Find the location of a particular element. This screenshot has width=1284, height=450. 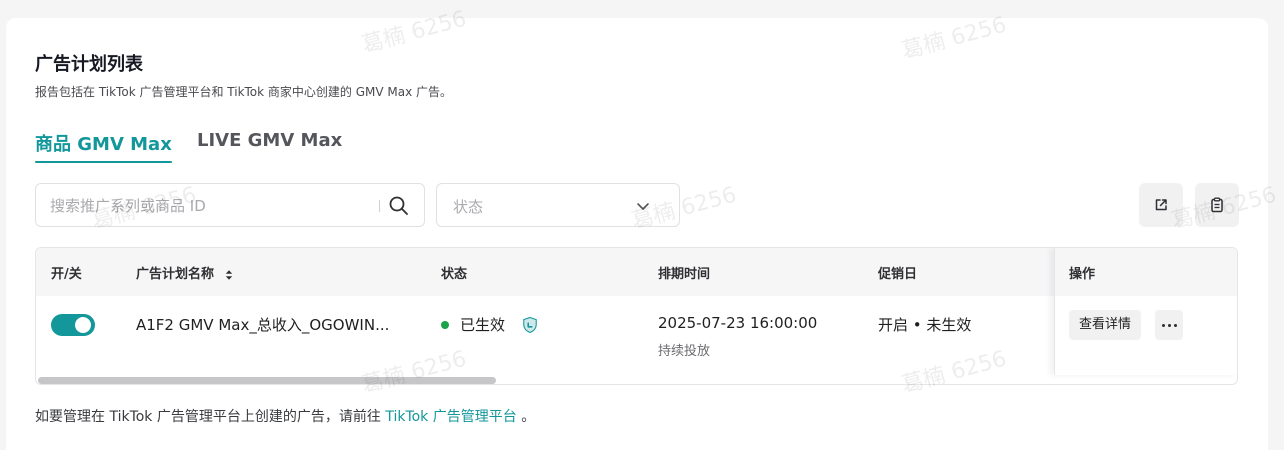

tab-product-gmv-max: 商品 GMV Max is located at coordinates (103, 146).